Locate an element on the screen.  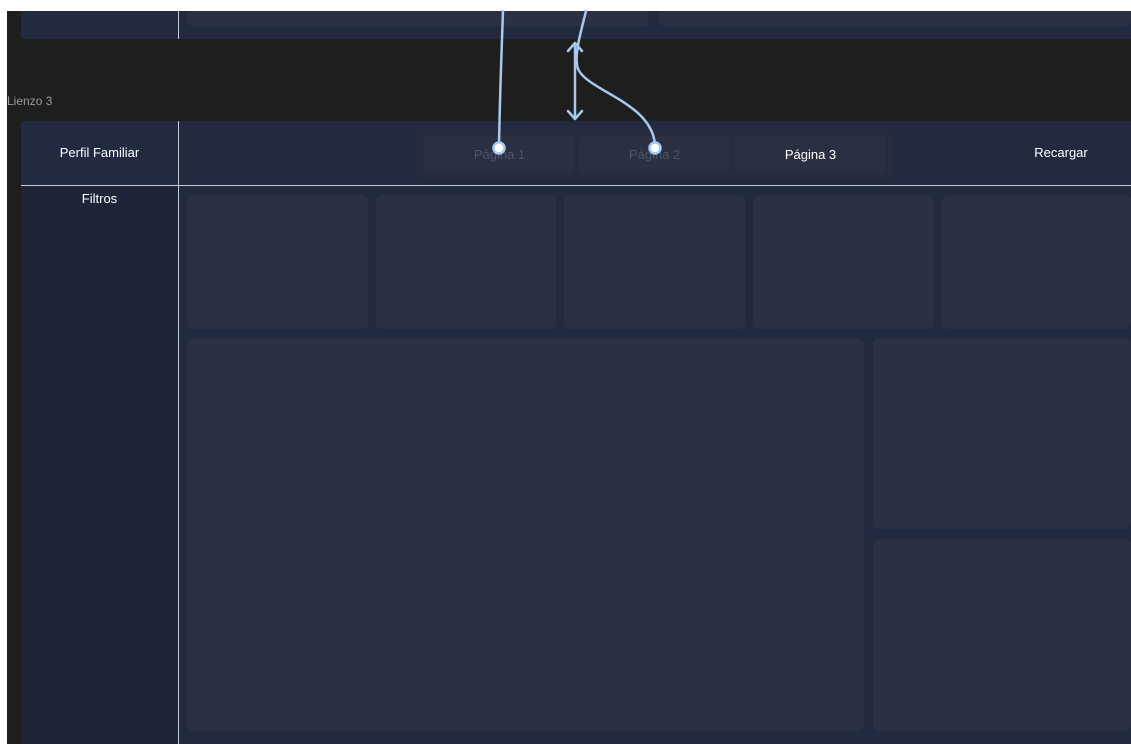
side-visual-card-top is located at coordinates (1002, 433).